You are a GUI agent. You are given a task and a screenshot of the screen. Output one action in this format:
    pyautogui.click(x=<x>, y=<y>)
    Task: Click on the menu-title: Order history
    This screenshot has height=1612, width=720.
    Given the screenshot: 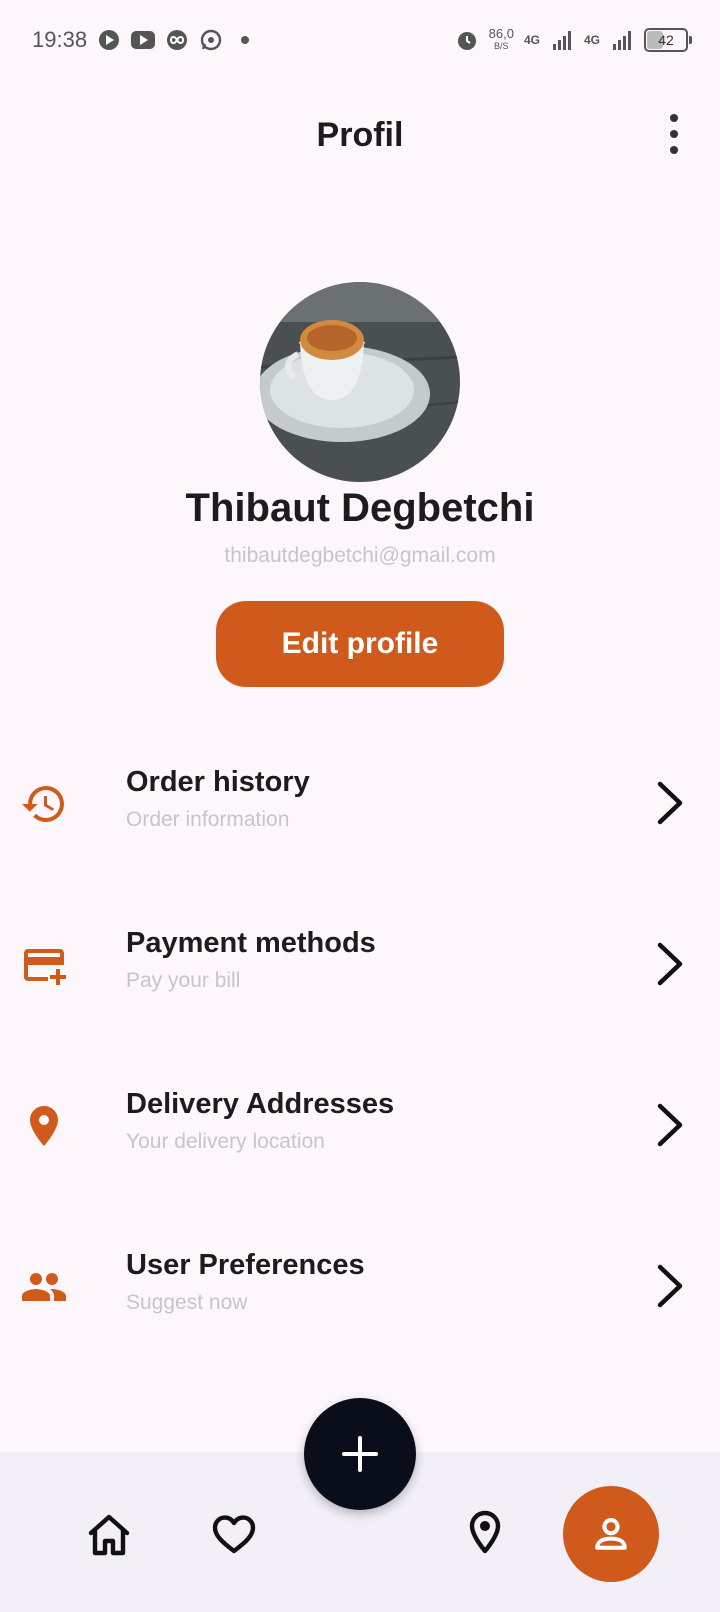 What is the action you would take?
    pyautogui.click(x=218, y=782)
    